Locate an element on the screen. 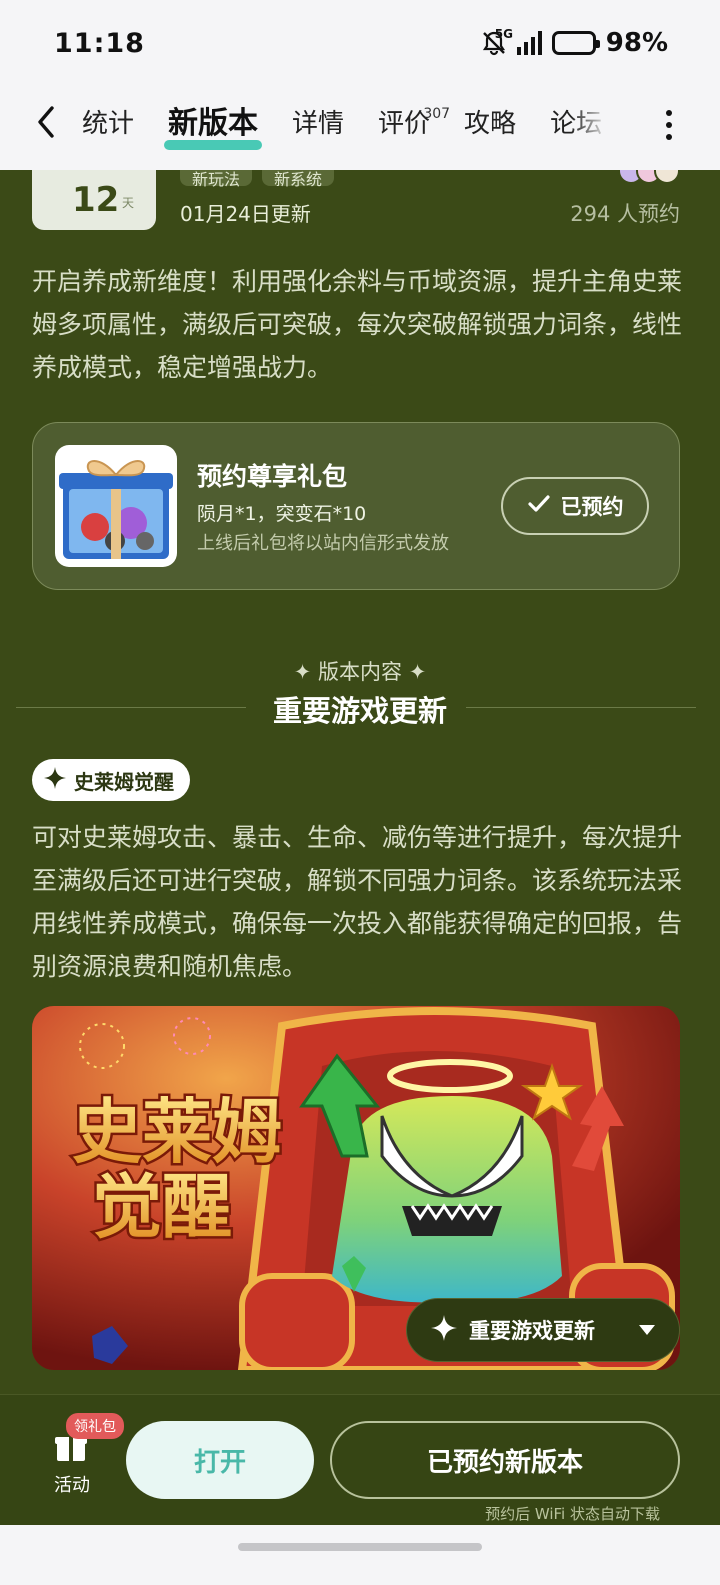 The image size is (720, 1585). banner-title-line1: 史莱姆 is located at coordinates (177, 1132).